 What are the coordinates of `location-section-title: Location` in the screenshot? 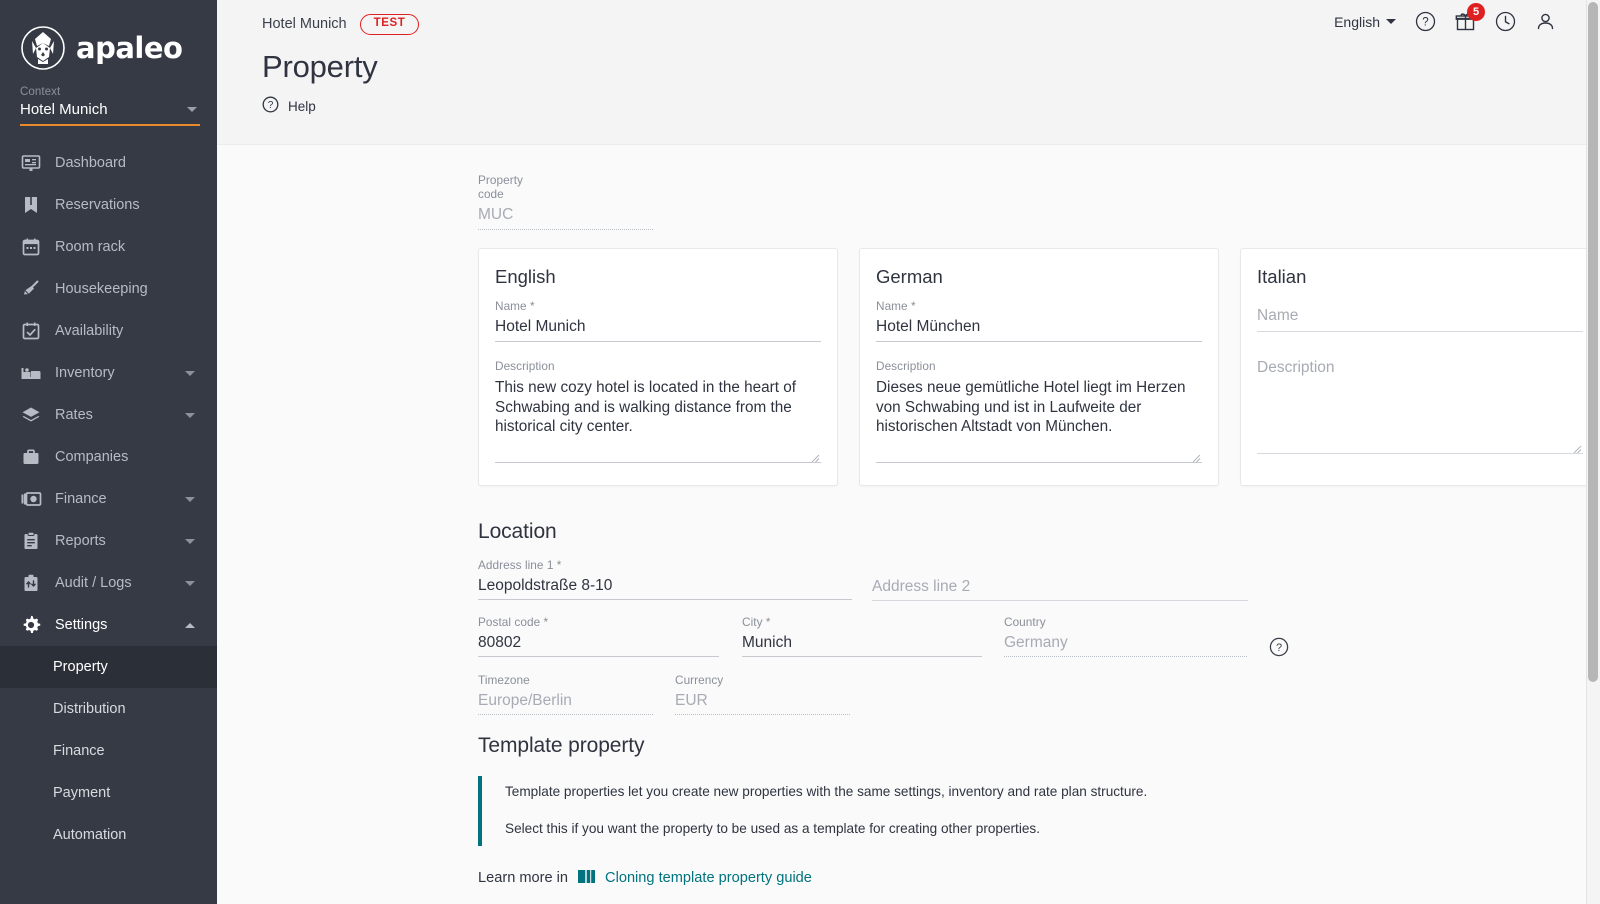 It's located at (517, 531).